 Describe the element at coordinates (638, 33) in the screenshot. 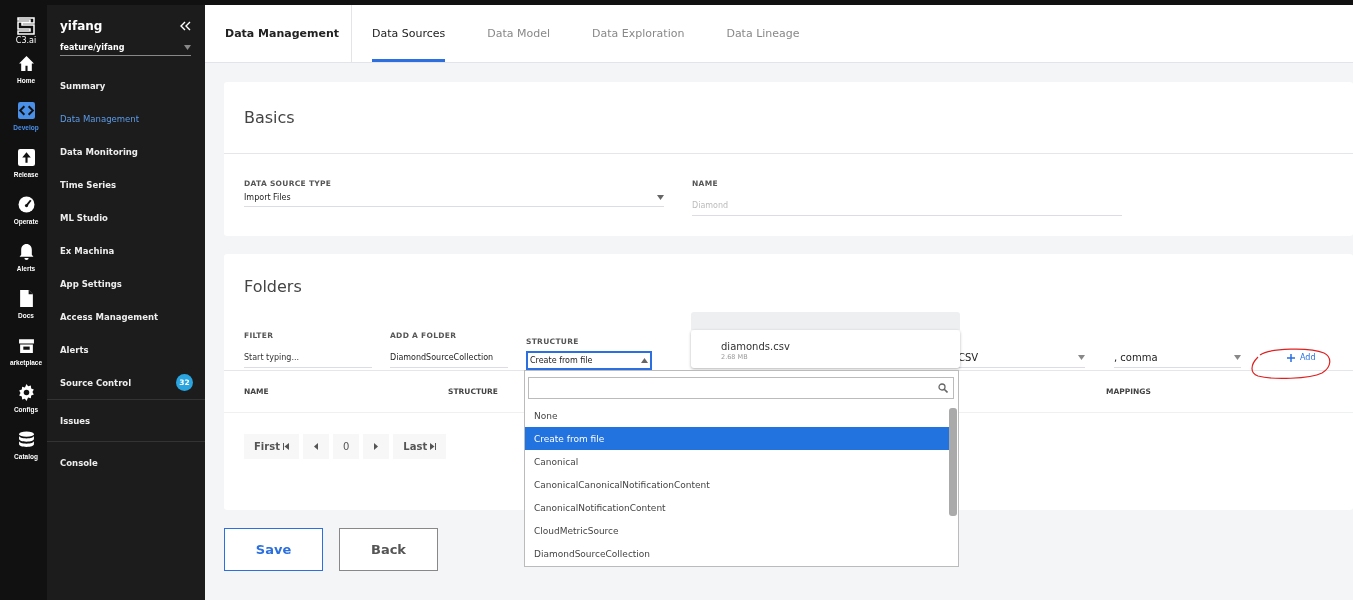

I see `tab: Data Exploration` at that location.